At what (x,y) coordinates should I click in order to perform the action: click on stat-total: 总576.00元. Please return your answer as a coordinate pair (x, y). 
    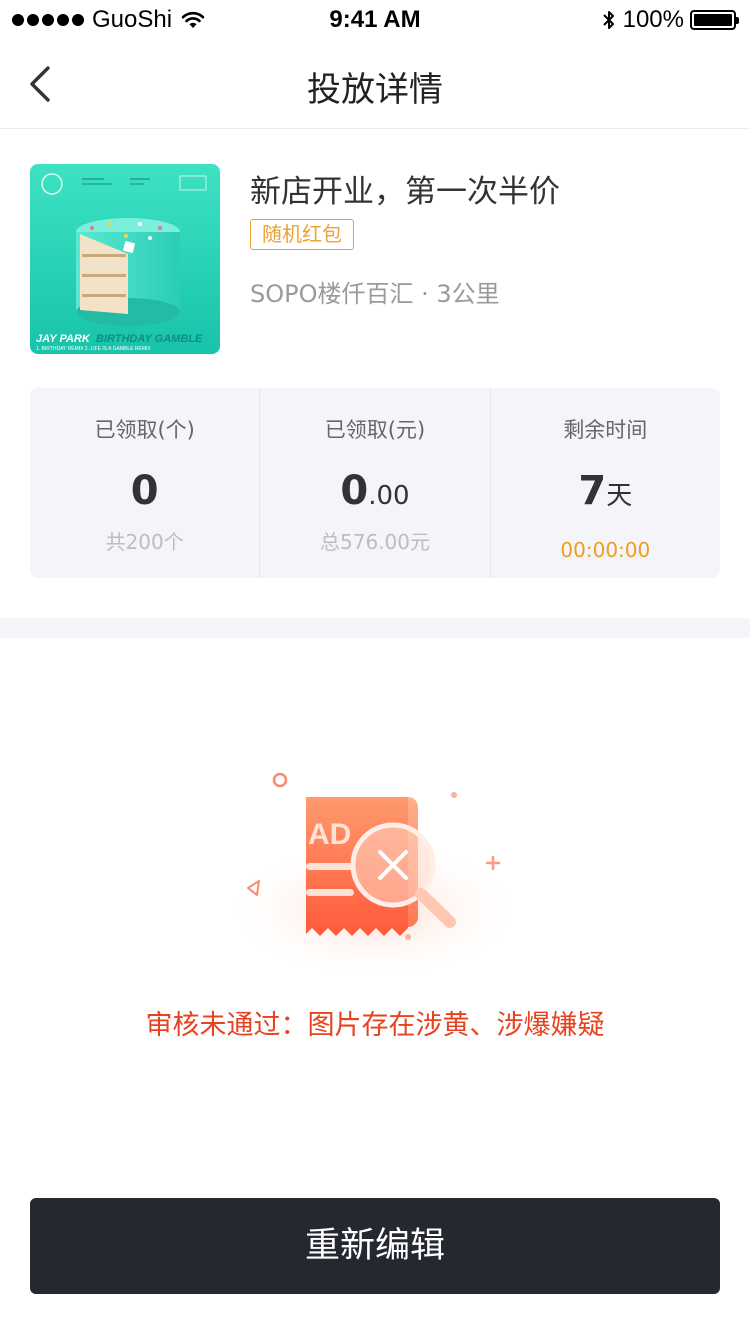
    Looking at the image, I should click on (375, 542).